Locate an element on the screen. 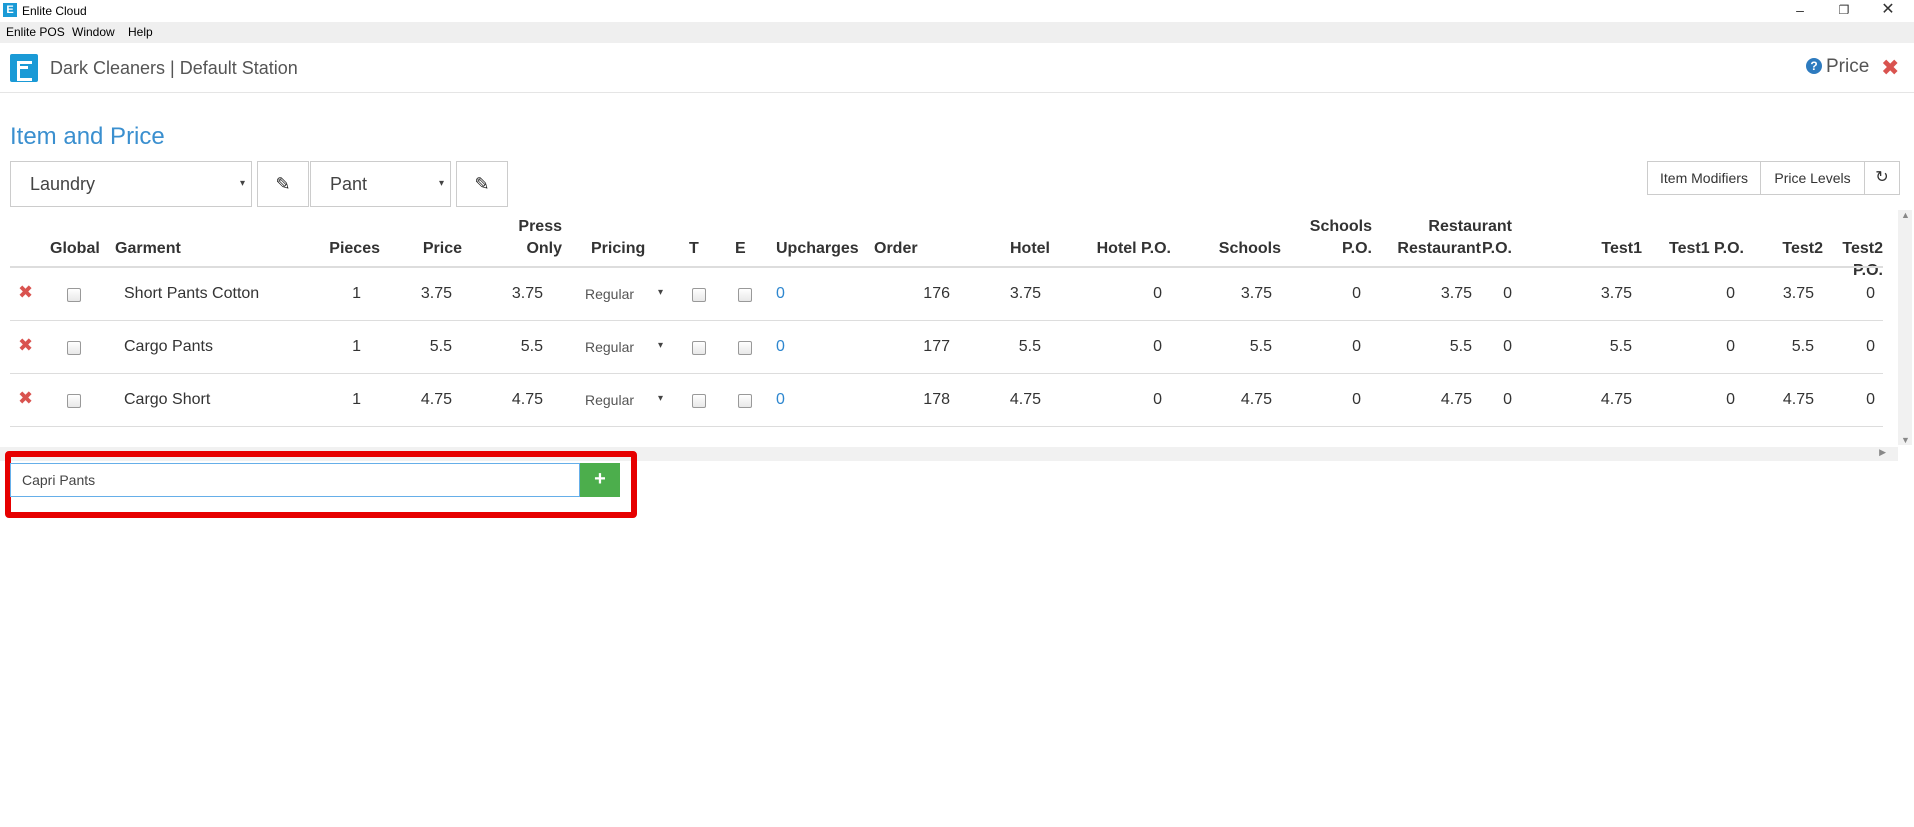 This screenshot has height=827, width=1914. price-value: 5.5 is located at coordinates (431, 347).